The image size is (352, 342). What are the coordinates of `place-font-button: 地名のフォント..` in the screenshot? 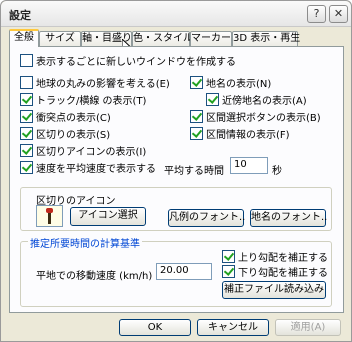 It's located at (288, 218).